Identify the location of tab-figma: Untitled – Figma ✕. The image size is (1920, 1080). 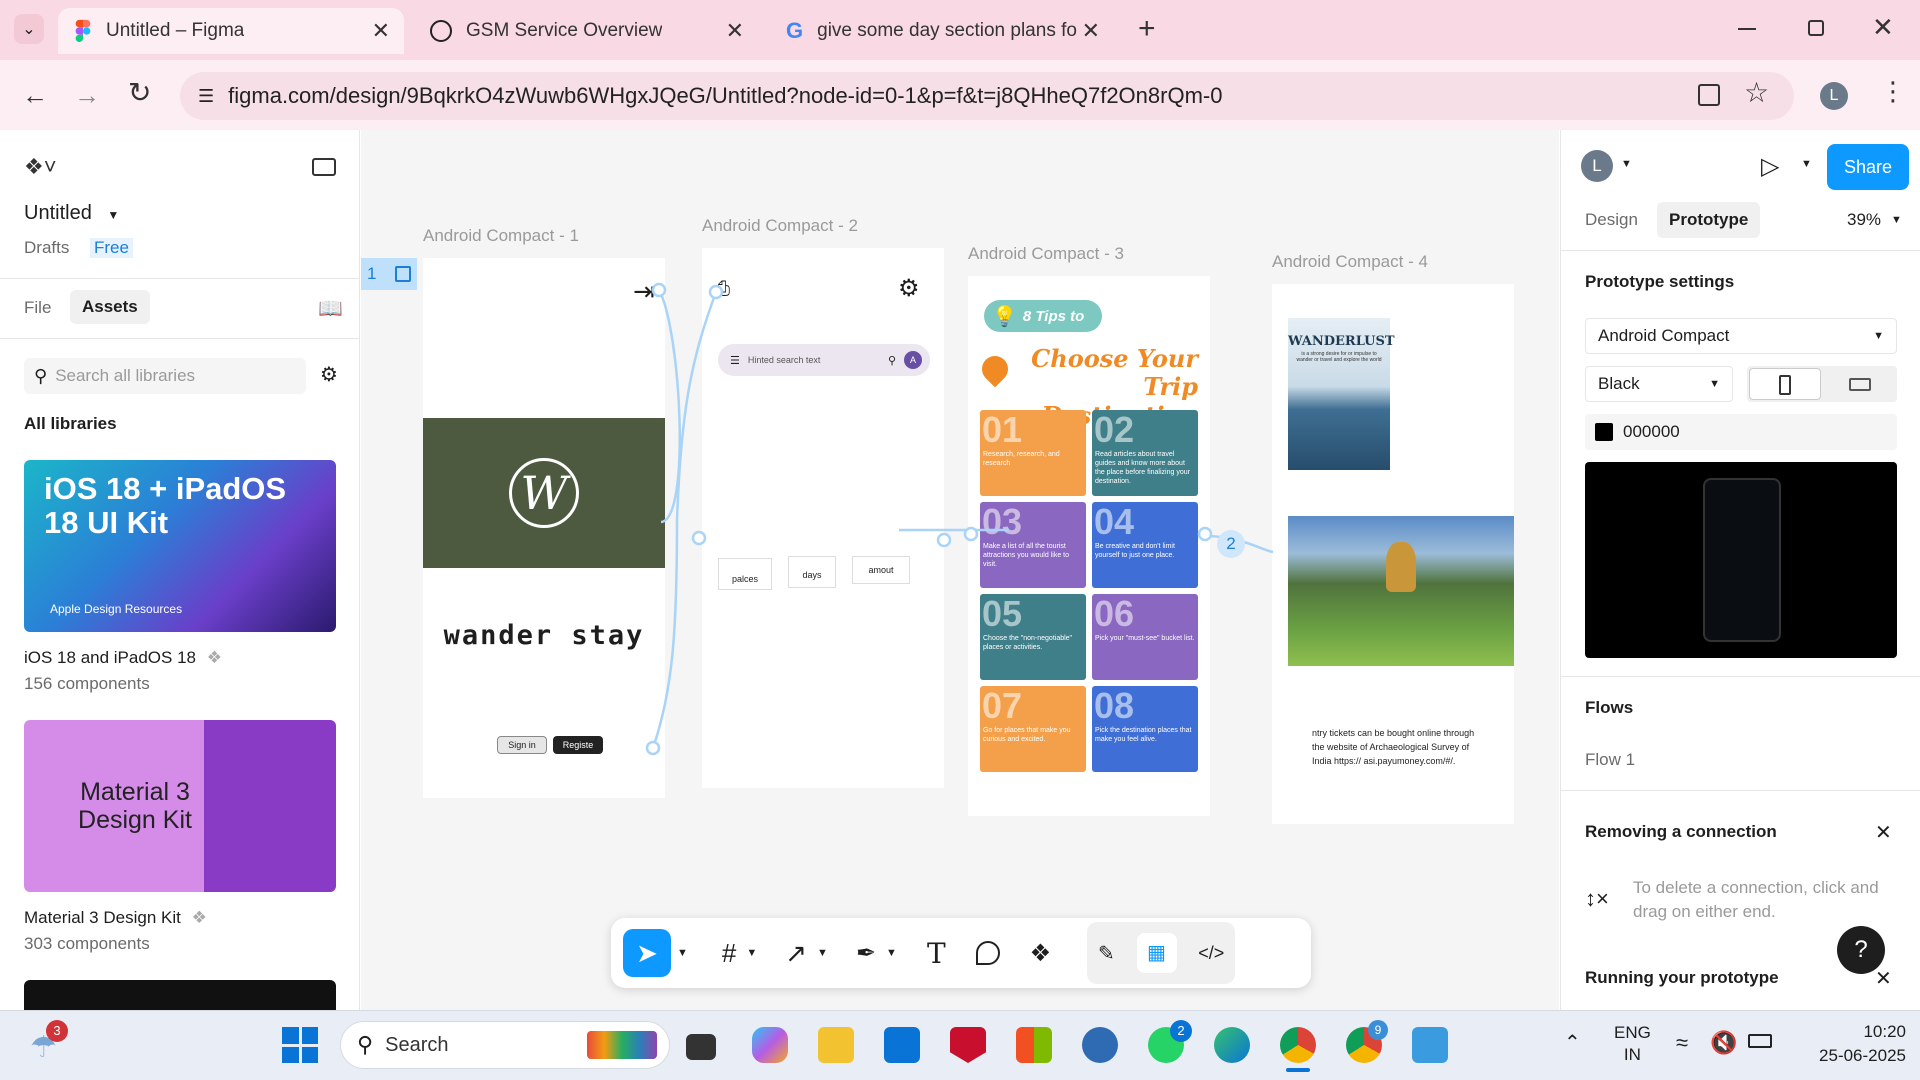
(231, 31).